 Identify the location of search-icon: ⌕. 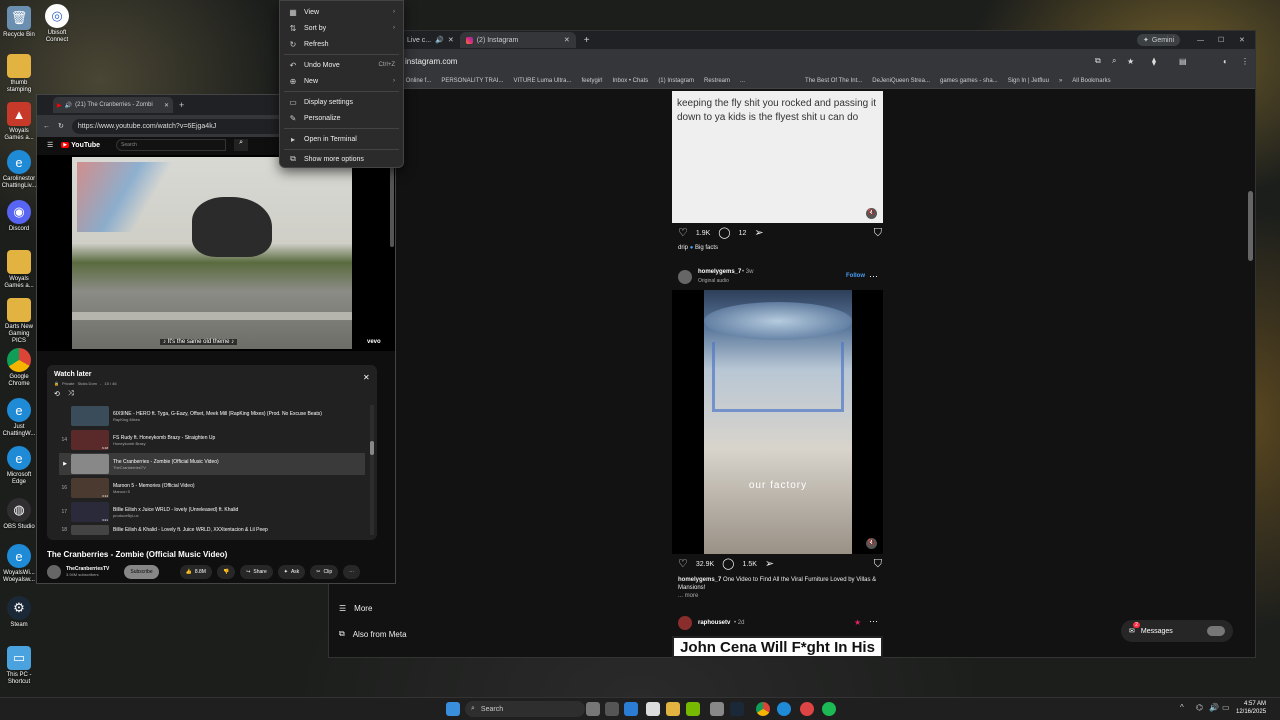
(241, 145).